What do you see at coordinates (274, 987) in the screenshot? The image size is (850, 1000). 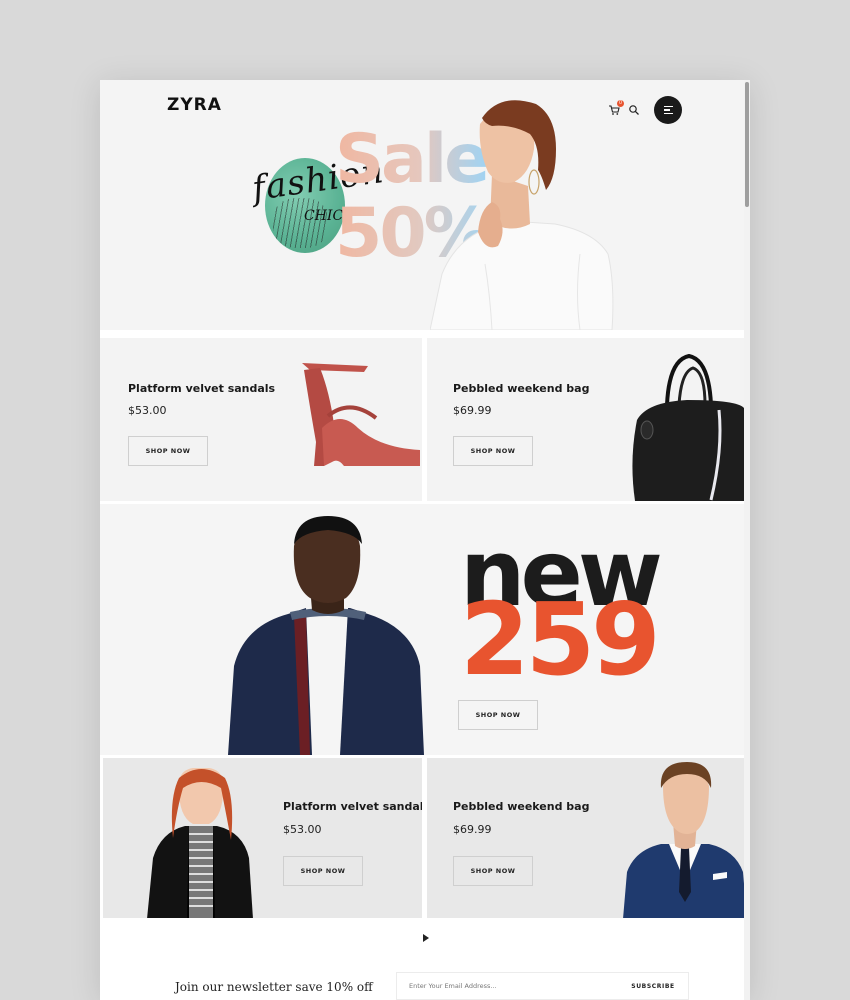 I see `newsletter-title: Join our newsletter save 10% off` at bounding box center [274, 987].